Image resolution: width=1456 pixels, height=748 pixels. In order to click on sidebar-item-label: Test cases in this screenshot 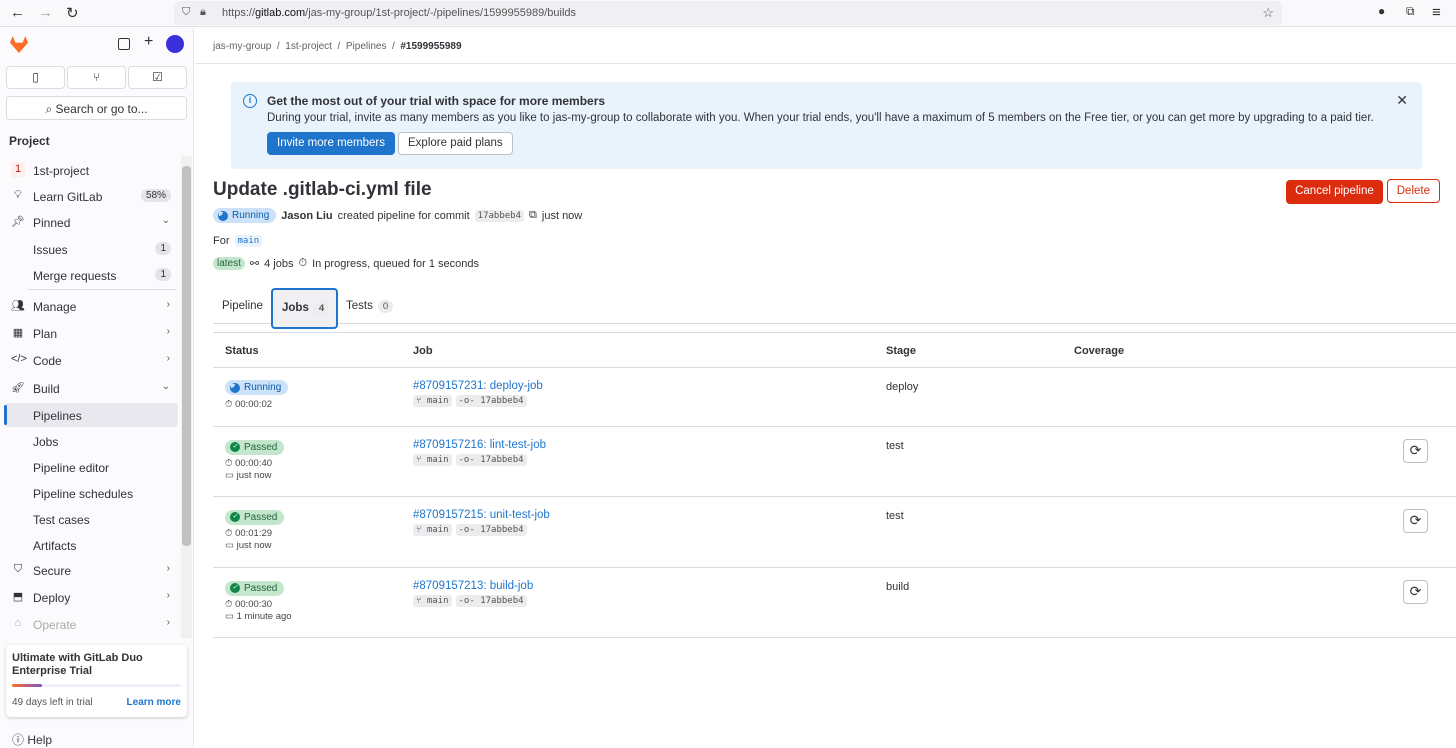, I will do `click(61, 520)`.